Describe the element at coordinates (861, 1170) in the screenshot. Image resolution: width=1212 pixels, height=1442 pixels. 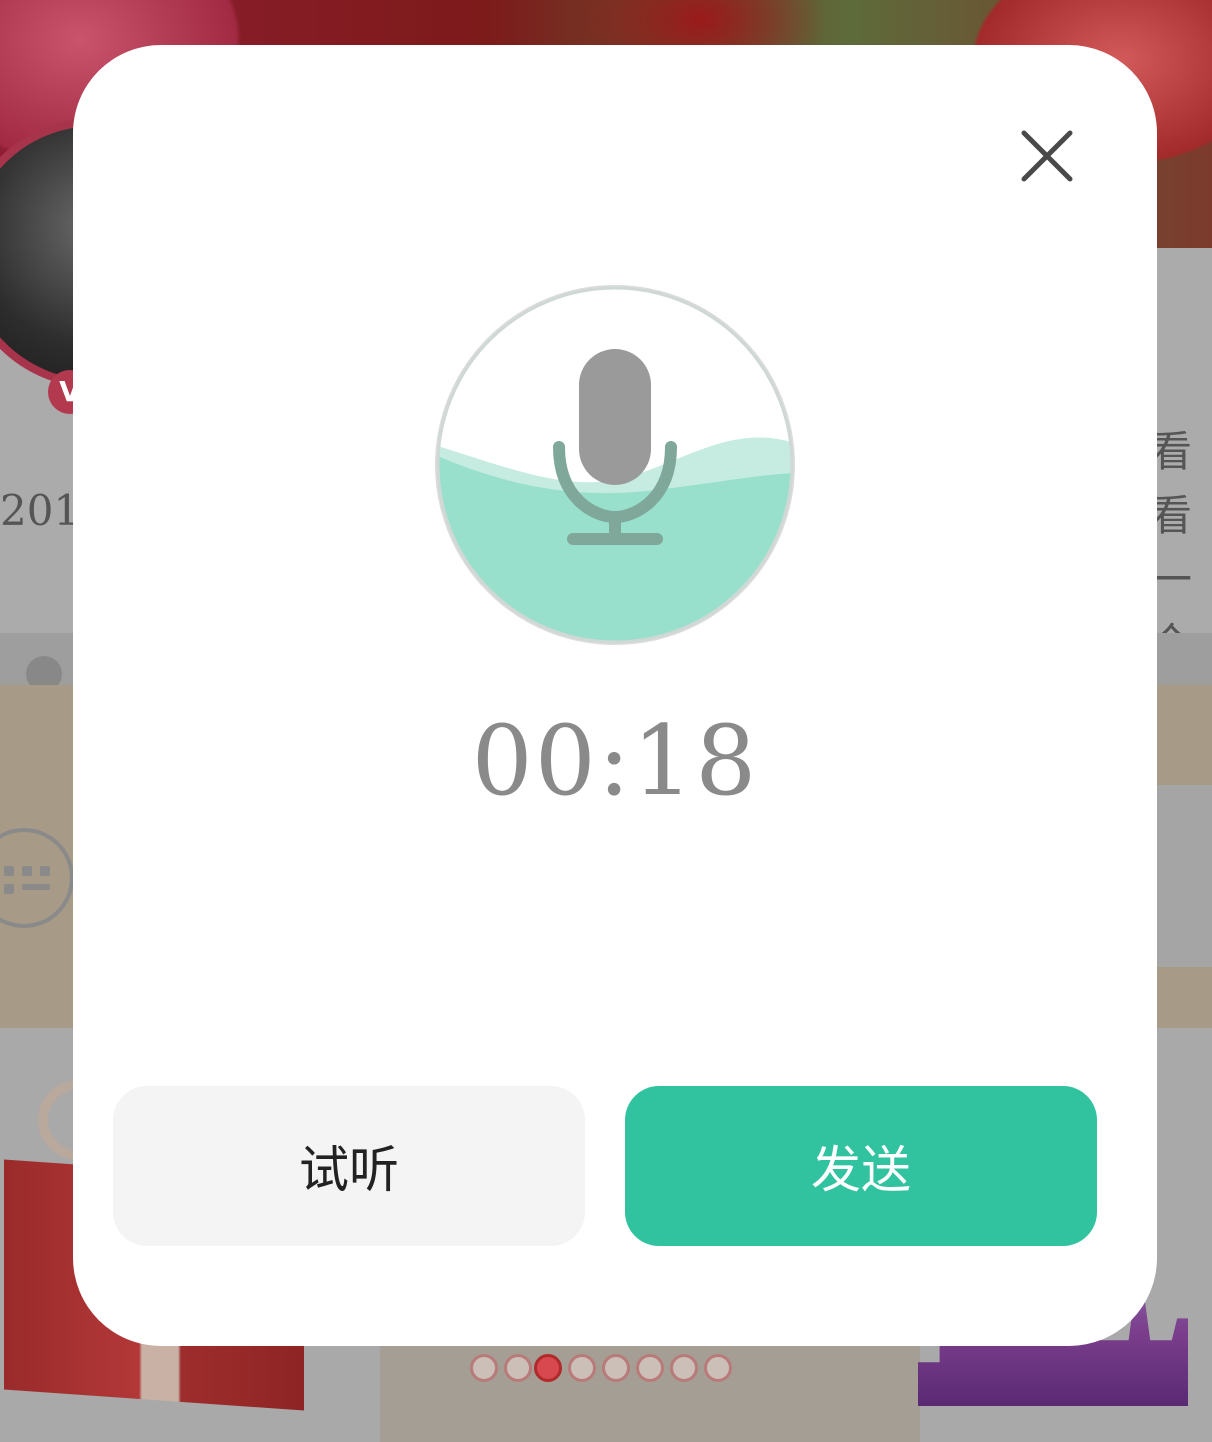
I see `send-button-label: 发送` at that location.